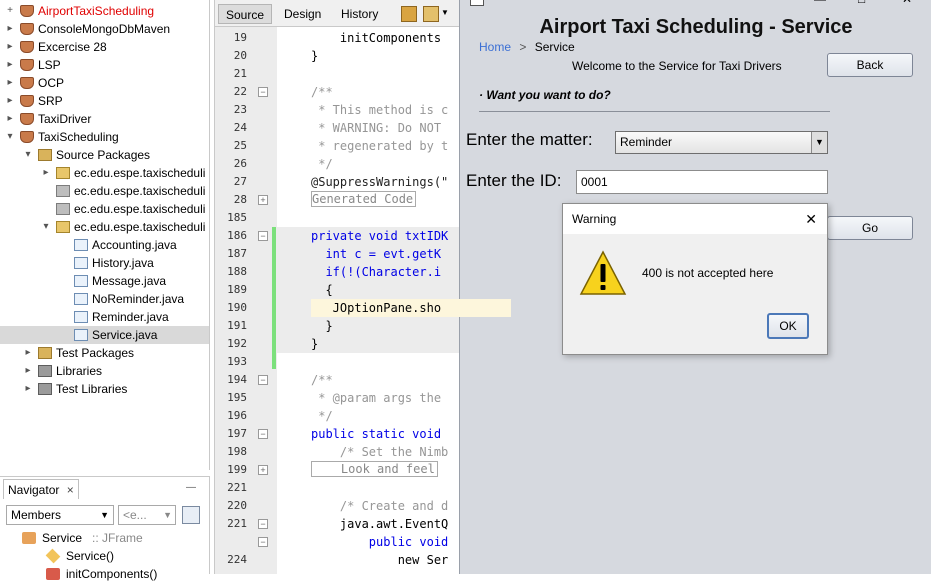 The height and width of the screenshot is (583, 931). Describe the element at coordinates (112, 574) in the screenshot. I see `navigator-item-label: initComponents()` at that location.